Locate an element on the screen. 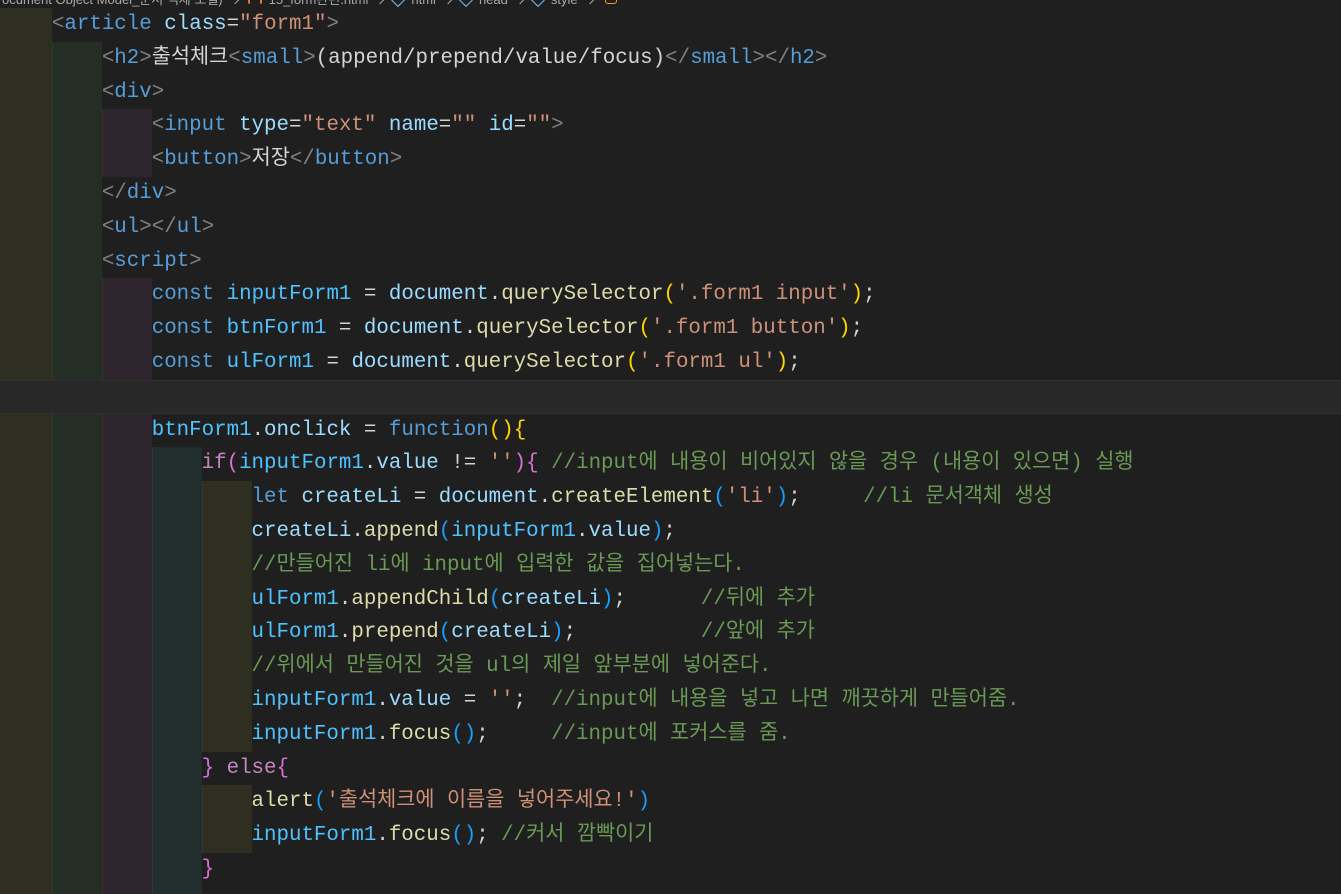  constant-name: btnForm1 is located at coordinates (276, 329).